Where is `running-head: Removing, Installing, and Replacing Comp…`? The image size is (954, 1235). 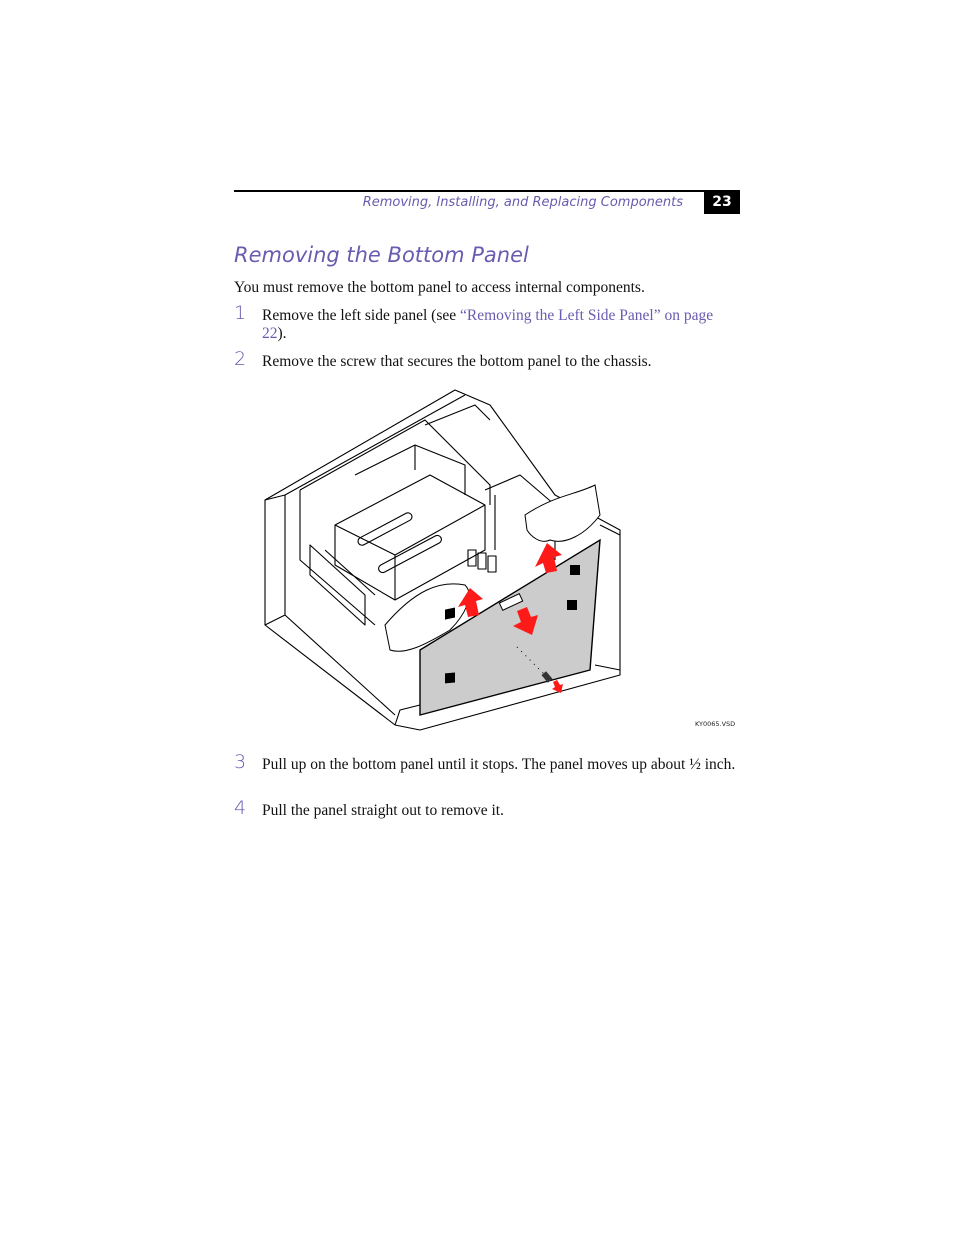 running-head: Removing, Installing, and Replacing Comp… is located at coordinates (522, 202).